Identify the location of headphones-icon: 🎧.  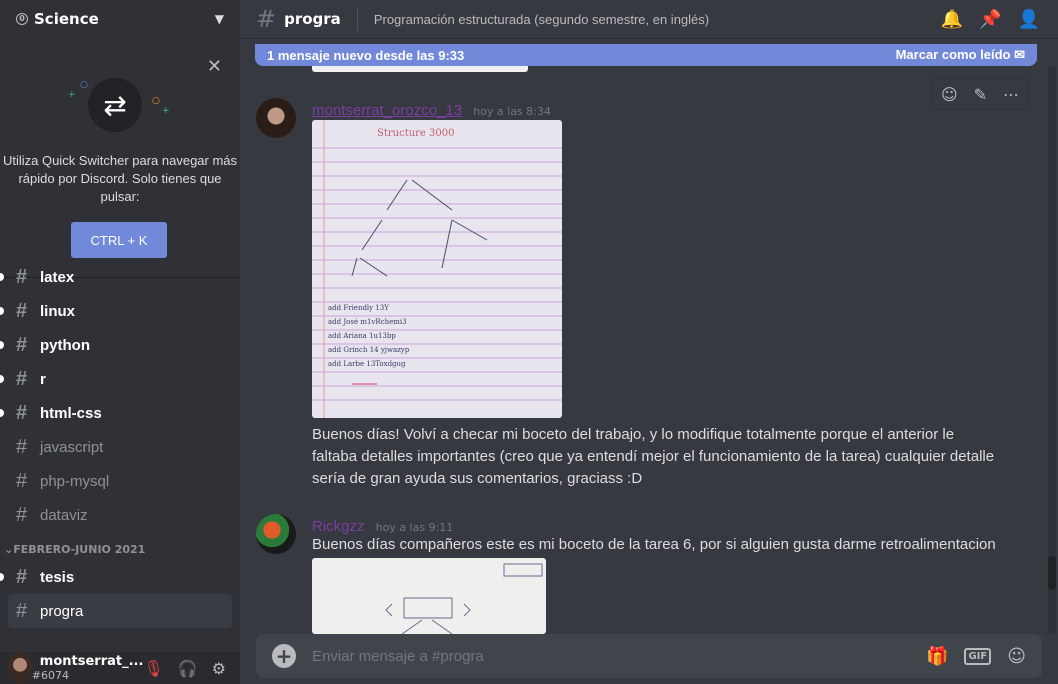
(188, 668).